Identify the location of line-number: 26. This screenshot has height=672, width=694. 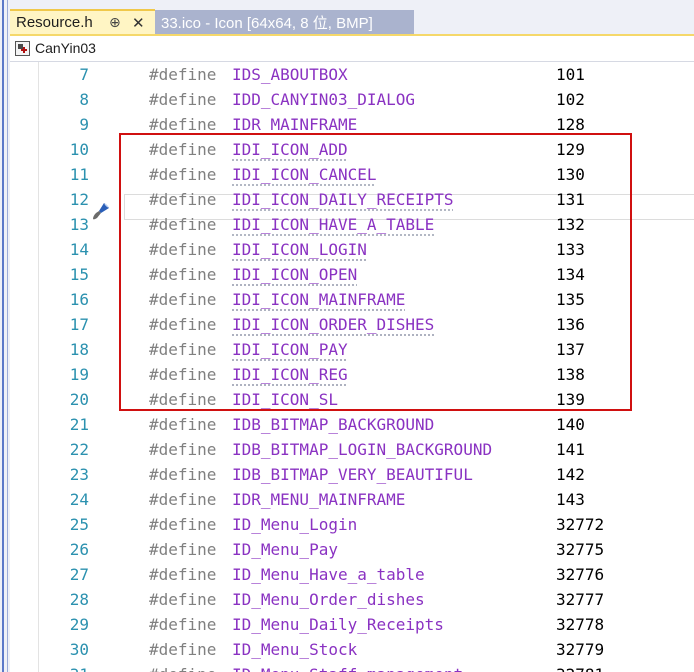
(79, 549).